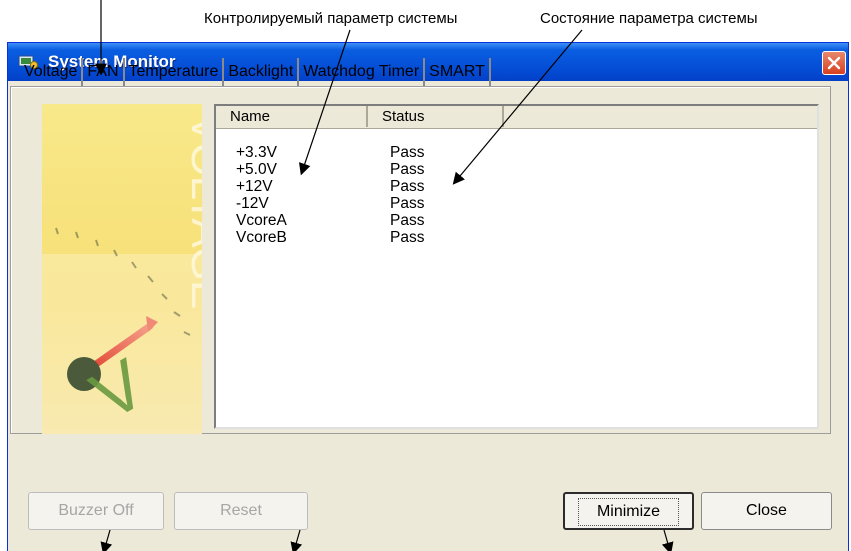 The width and height of the screenshot is (851, 551). I want to click on row-name: +12V, so click(254, 186).